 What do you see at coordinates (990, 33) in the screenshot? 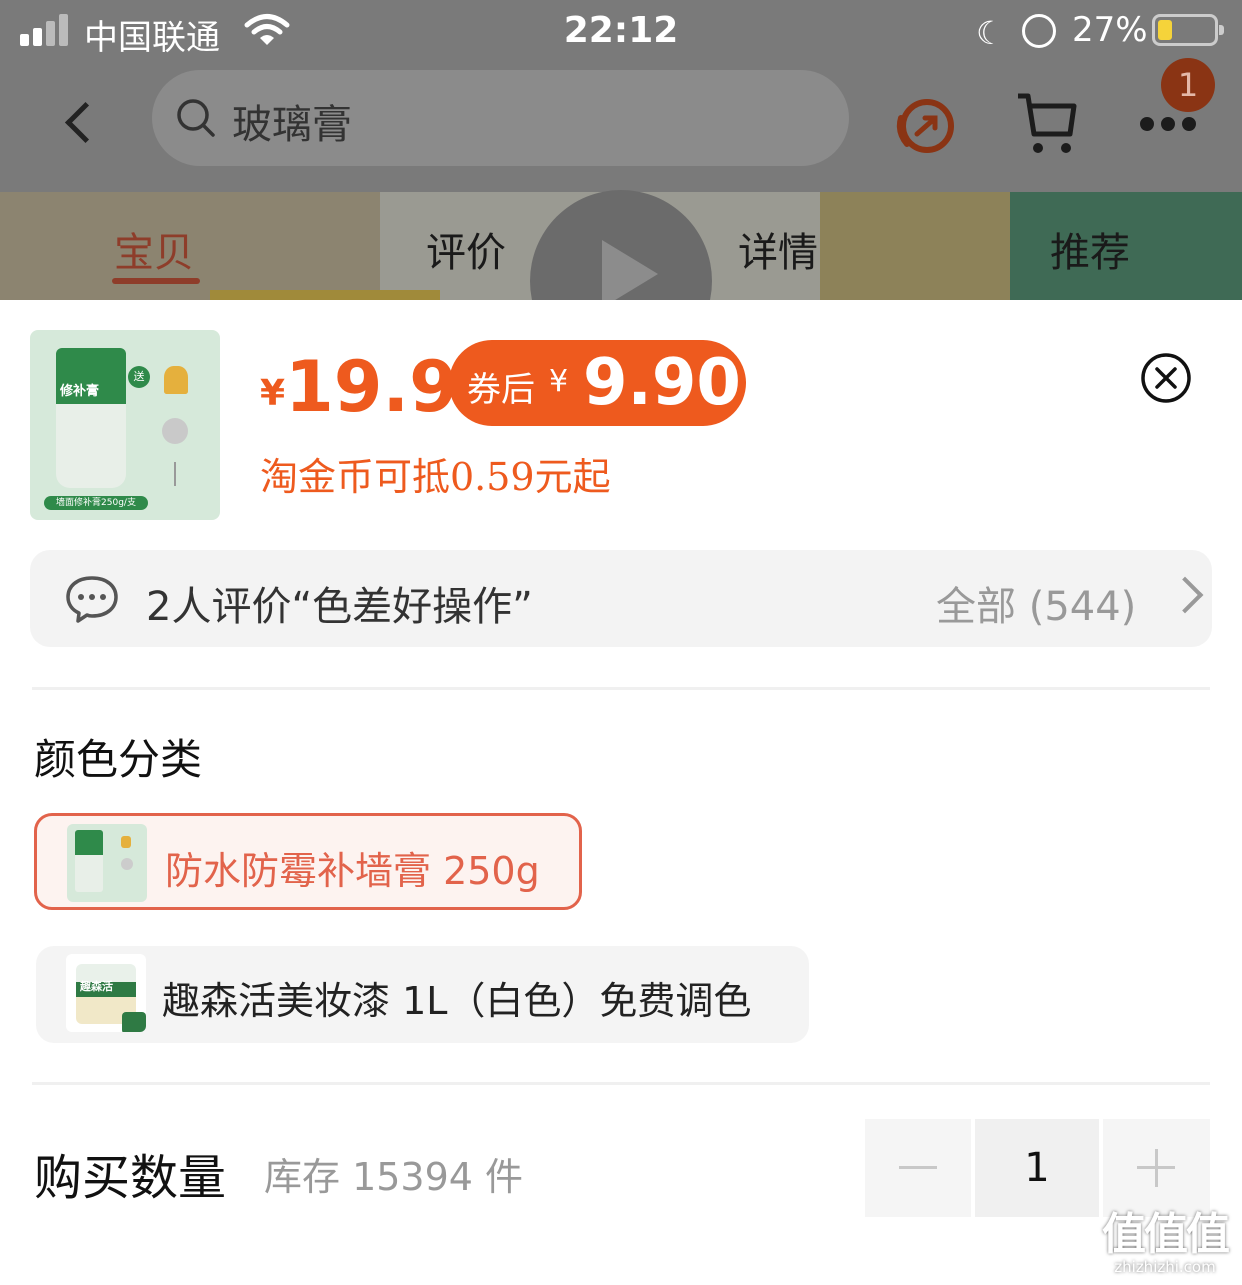
I see `moon-icon: ☾` at bounding box center [990, 33].